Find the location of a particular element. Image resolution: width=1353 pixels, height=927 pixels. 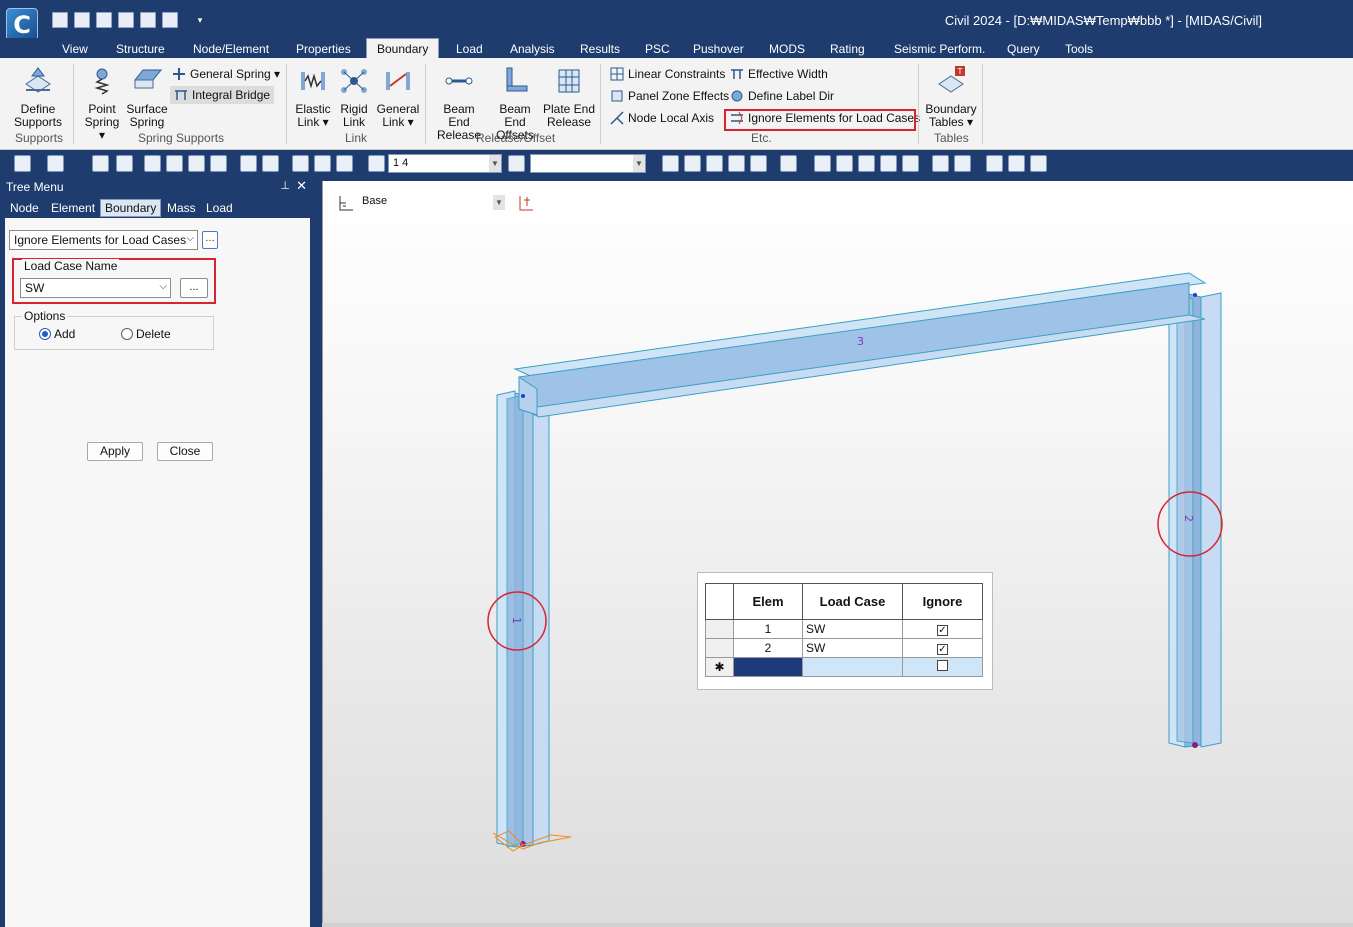

element-numbering-icon is located at coordinates (962, 163).